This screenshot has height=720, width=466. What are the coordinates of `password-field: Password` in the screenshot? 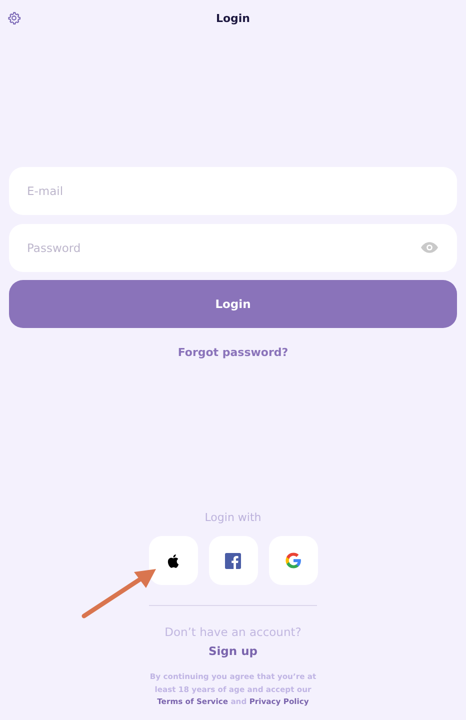 It's located at (233, 248).